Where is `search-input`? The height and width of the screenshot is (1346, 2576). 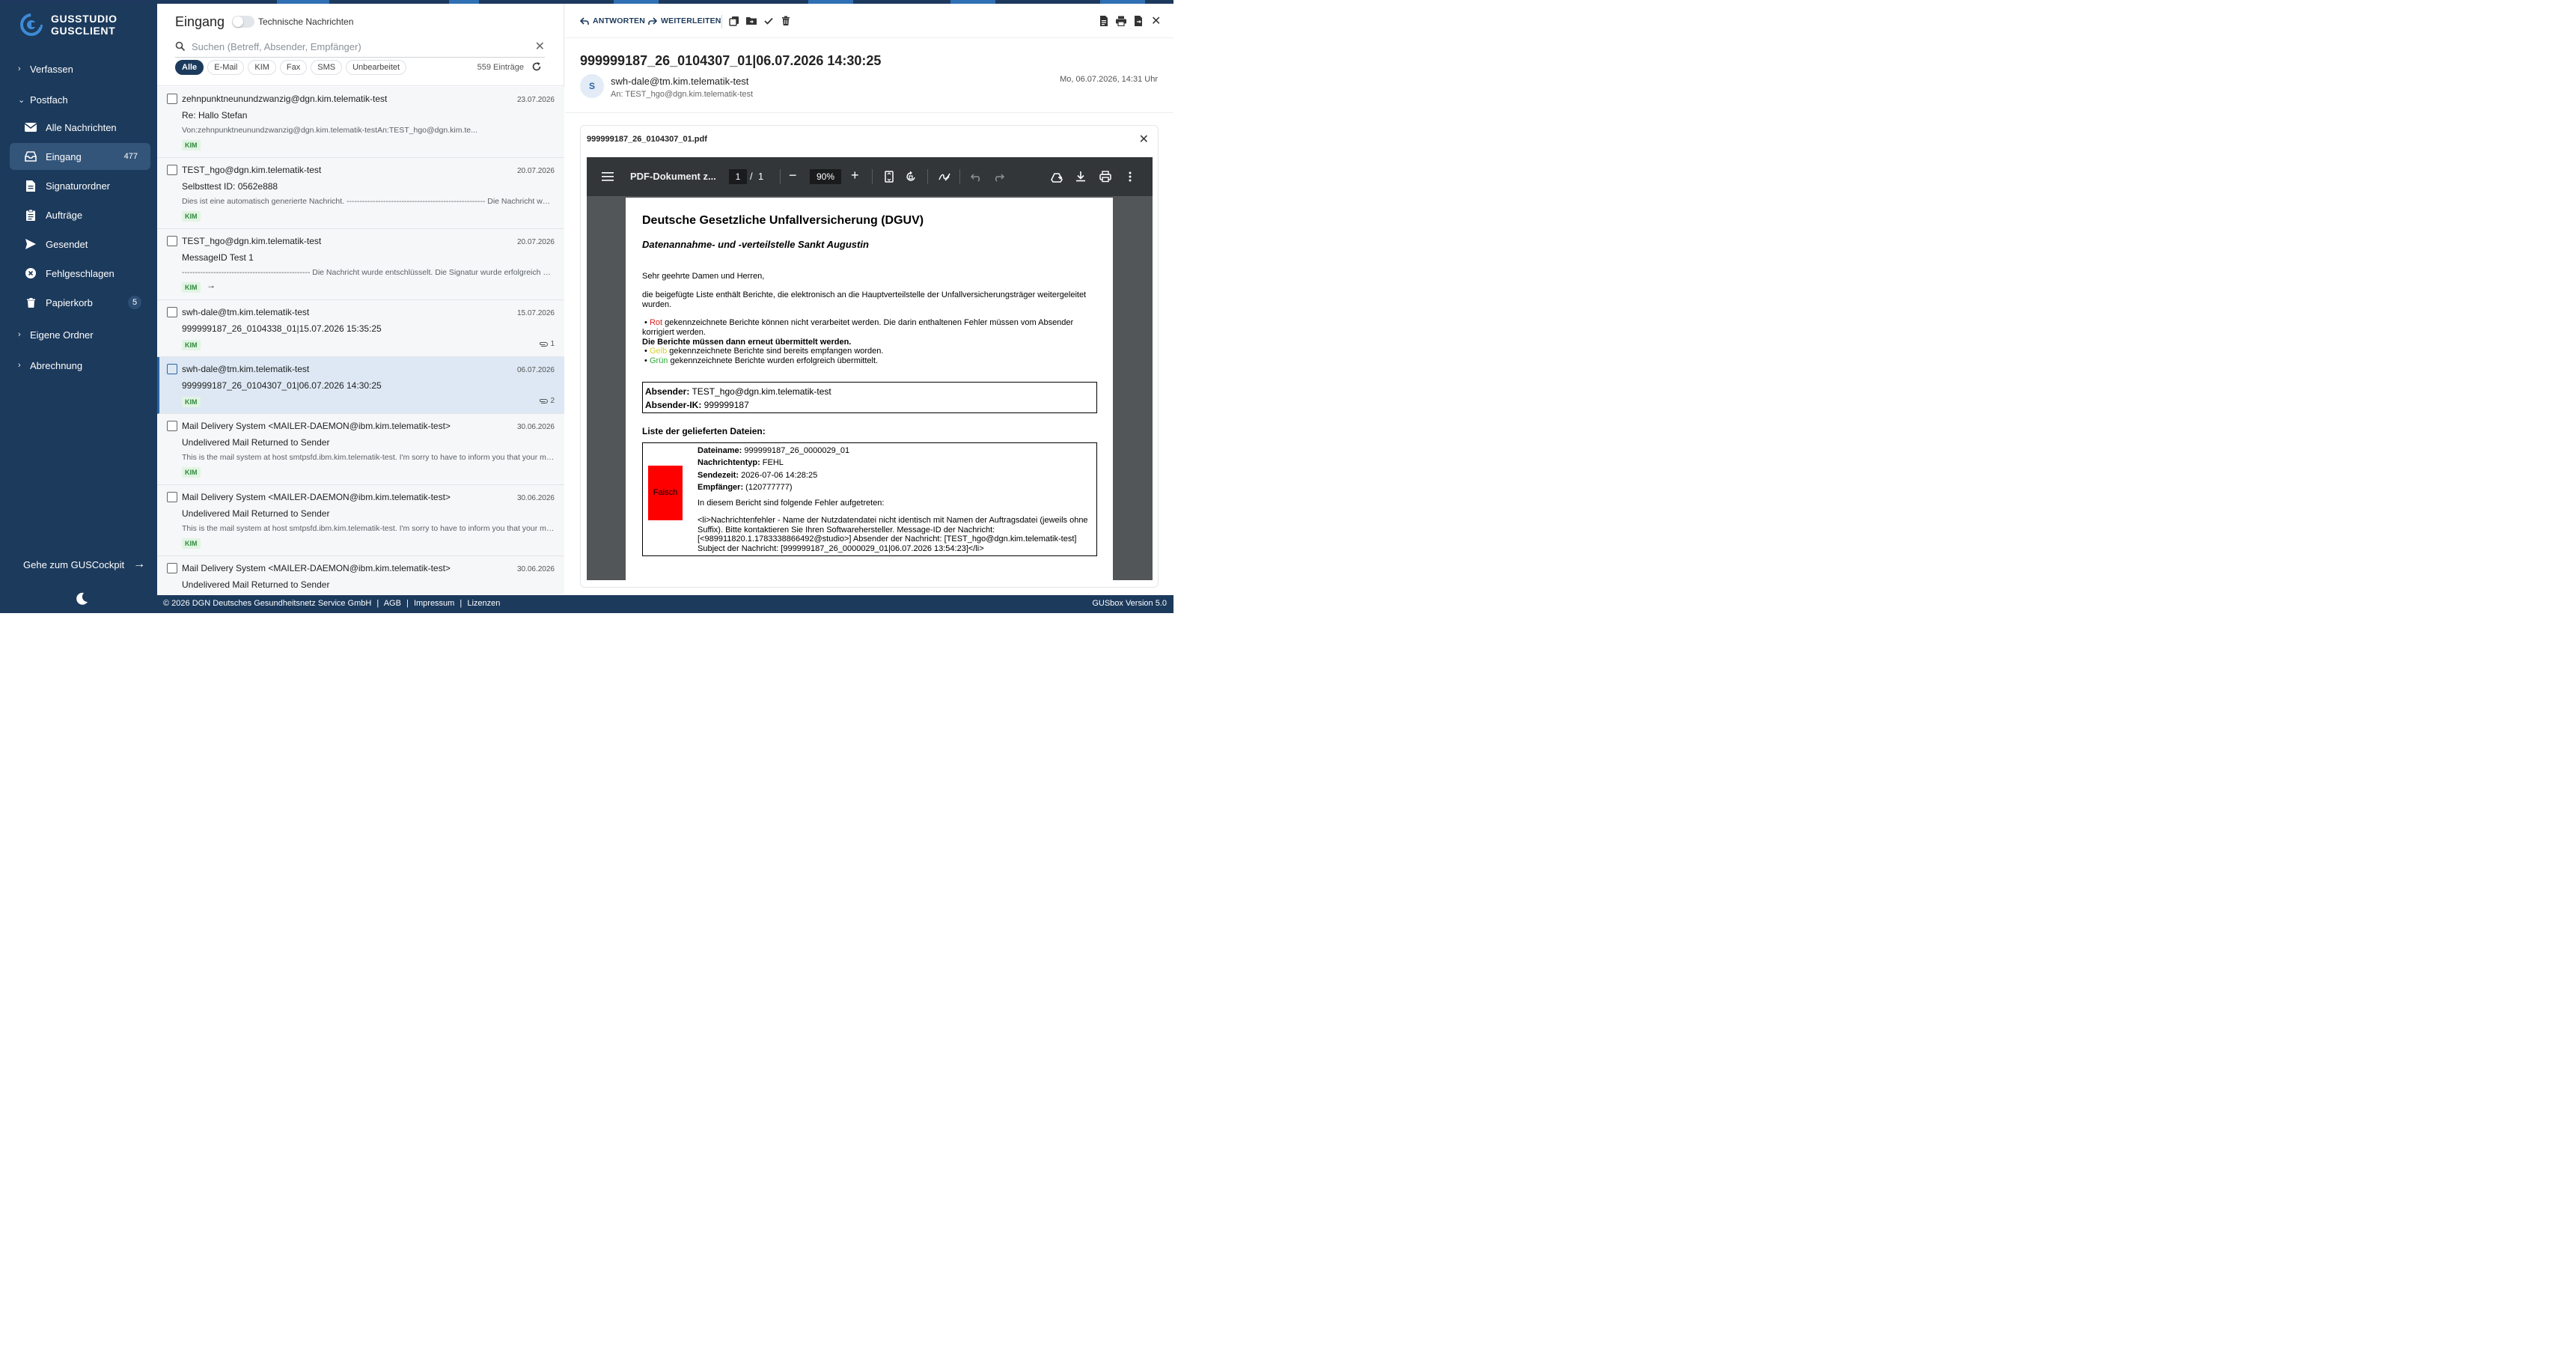
search-input is located at coordinates (356, 46).